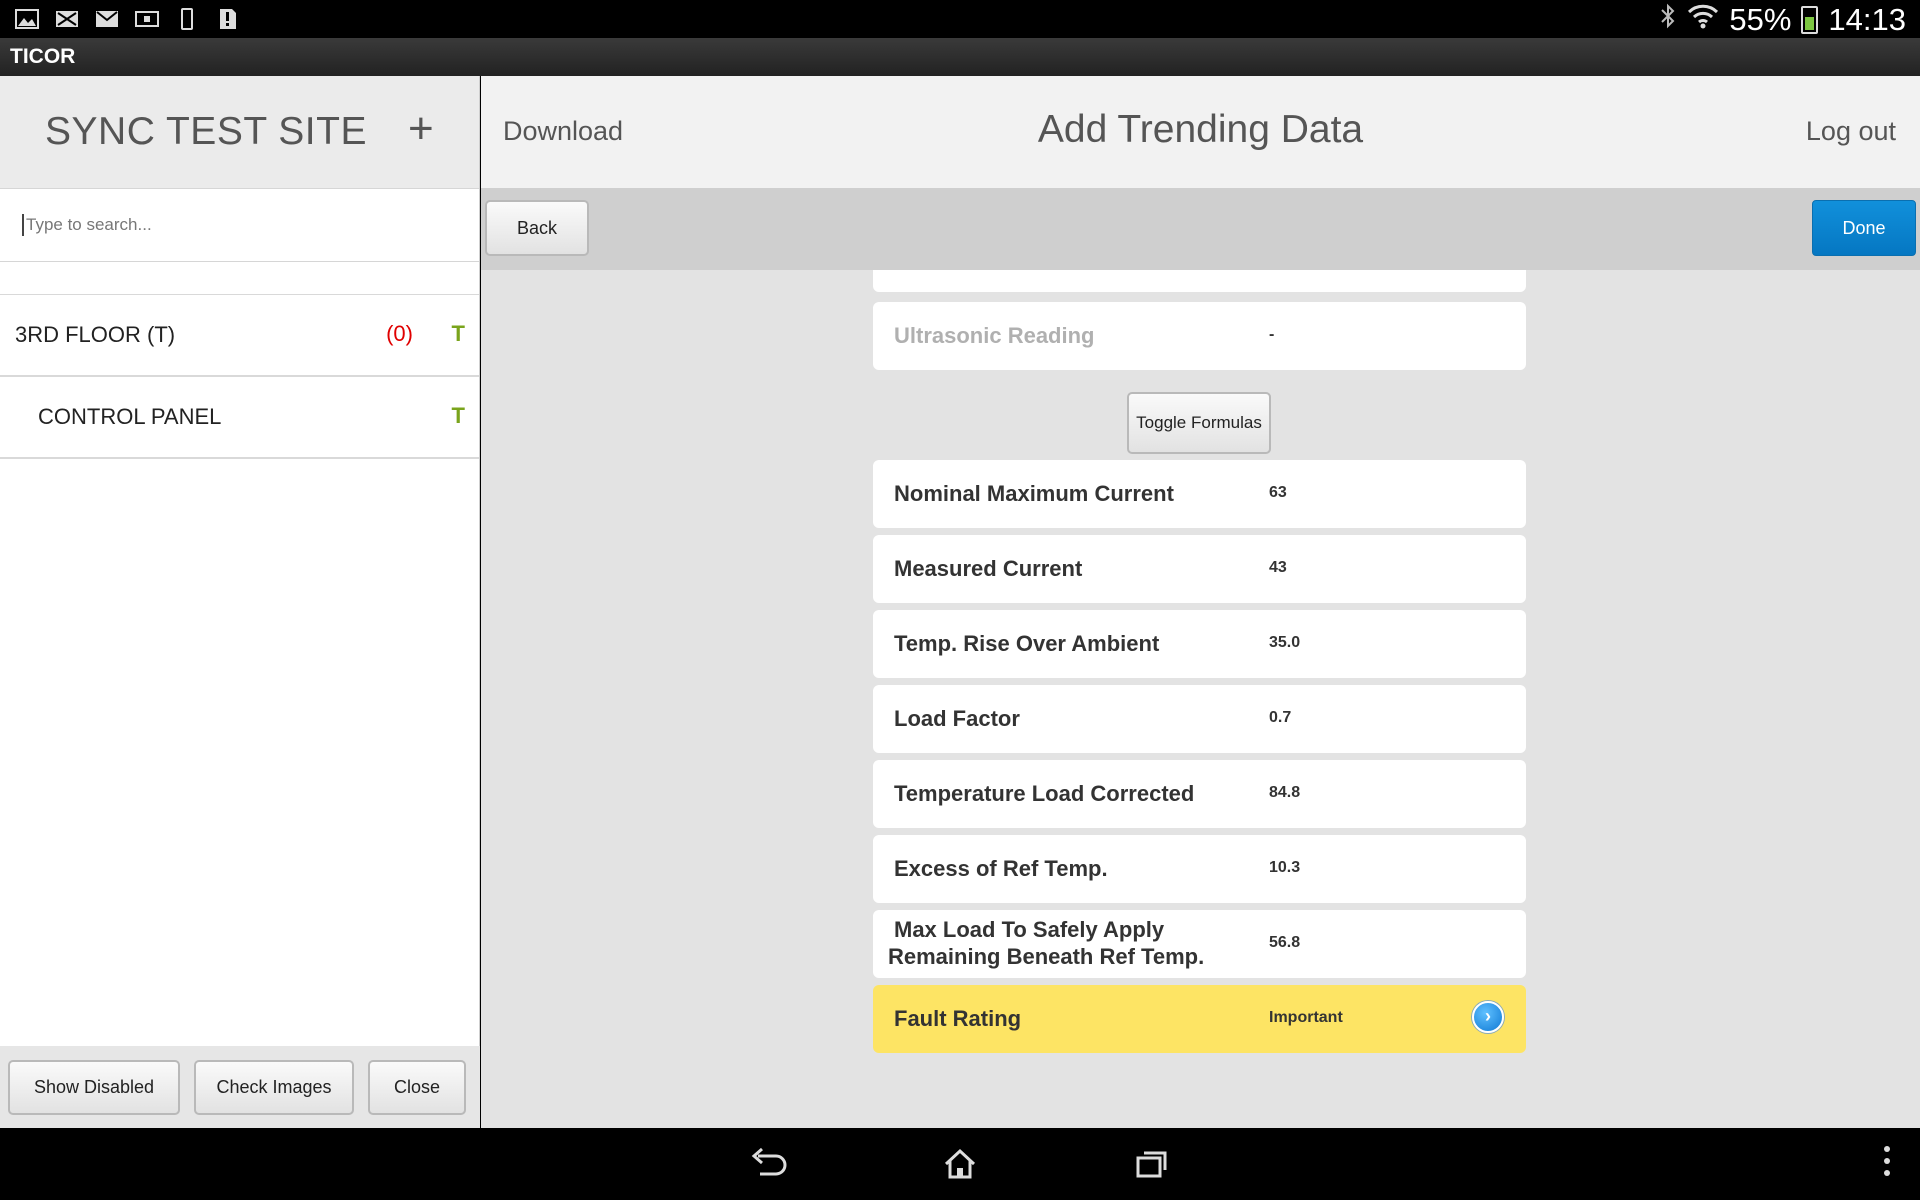  I want to click on form-row: Excess of Ref Temp. 10.3, so click(1199, 869).